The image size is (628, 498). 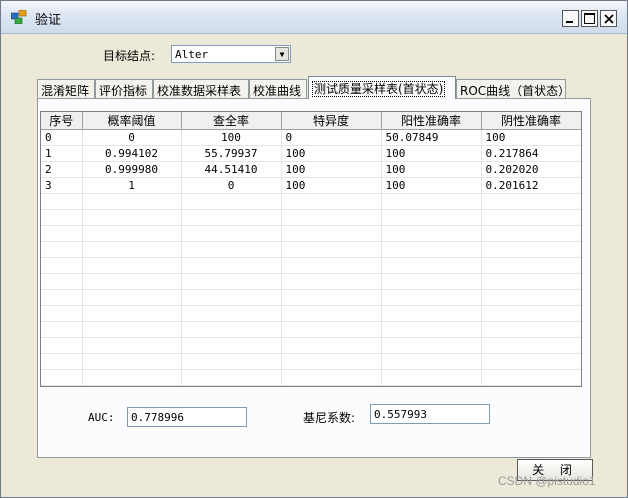 I want to click on close-icon, so click(x=608, y=18).